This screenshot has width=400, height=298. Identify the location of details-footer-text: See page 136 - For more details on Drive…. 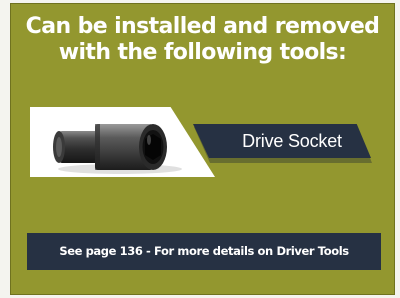
(204, 251).